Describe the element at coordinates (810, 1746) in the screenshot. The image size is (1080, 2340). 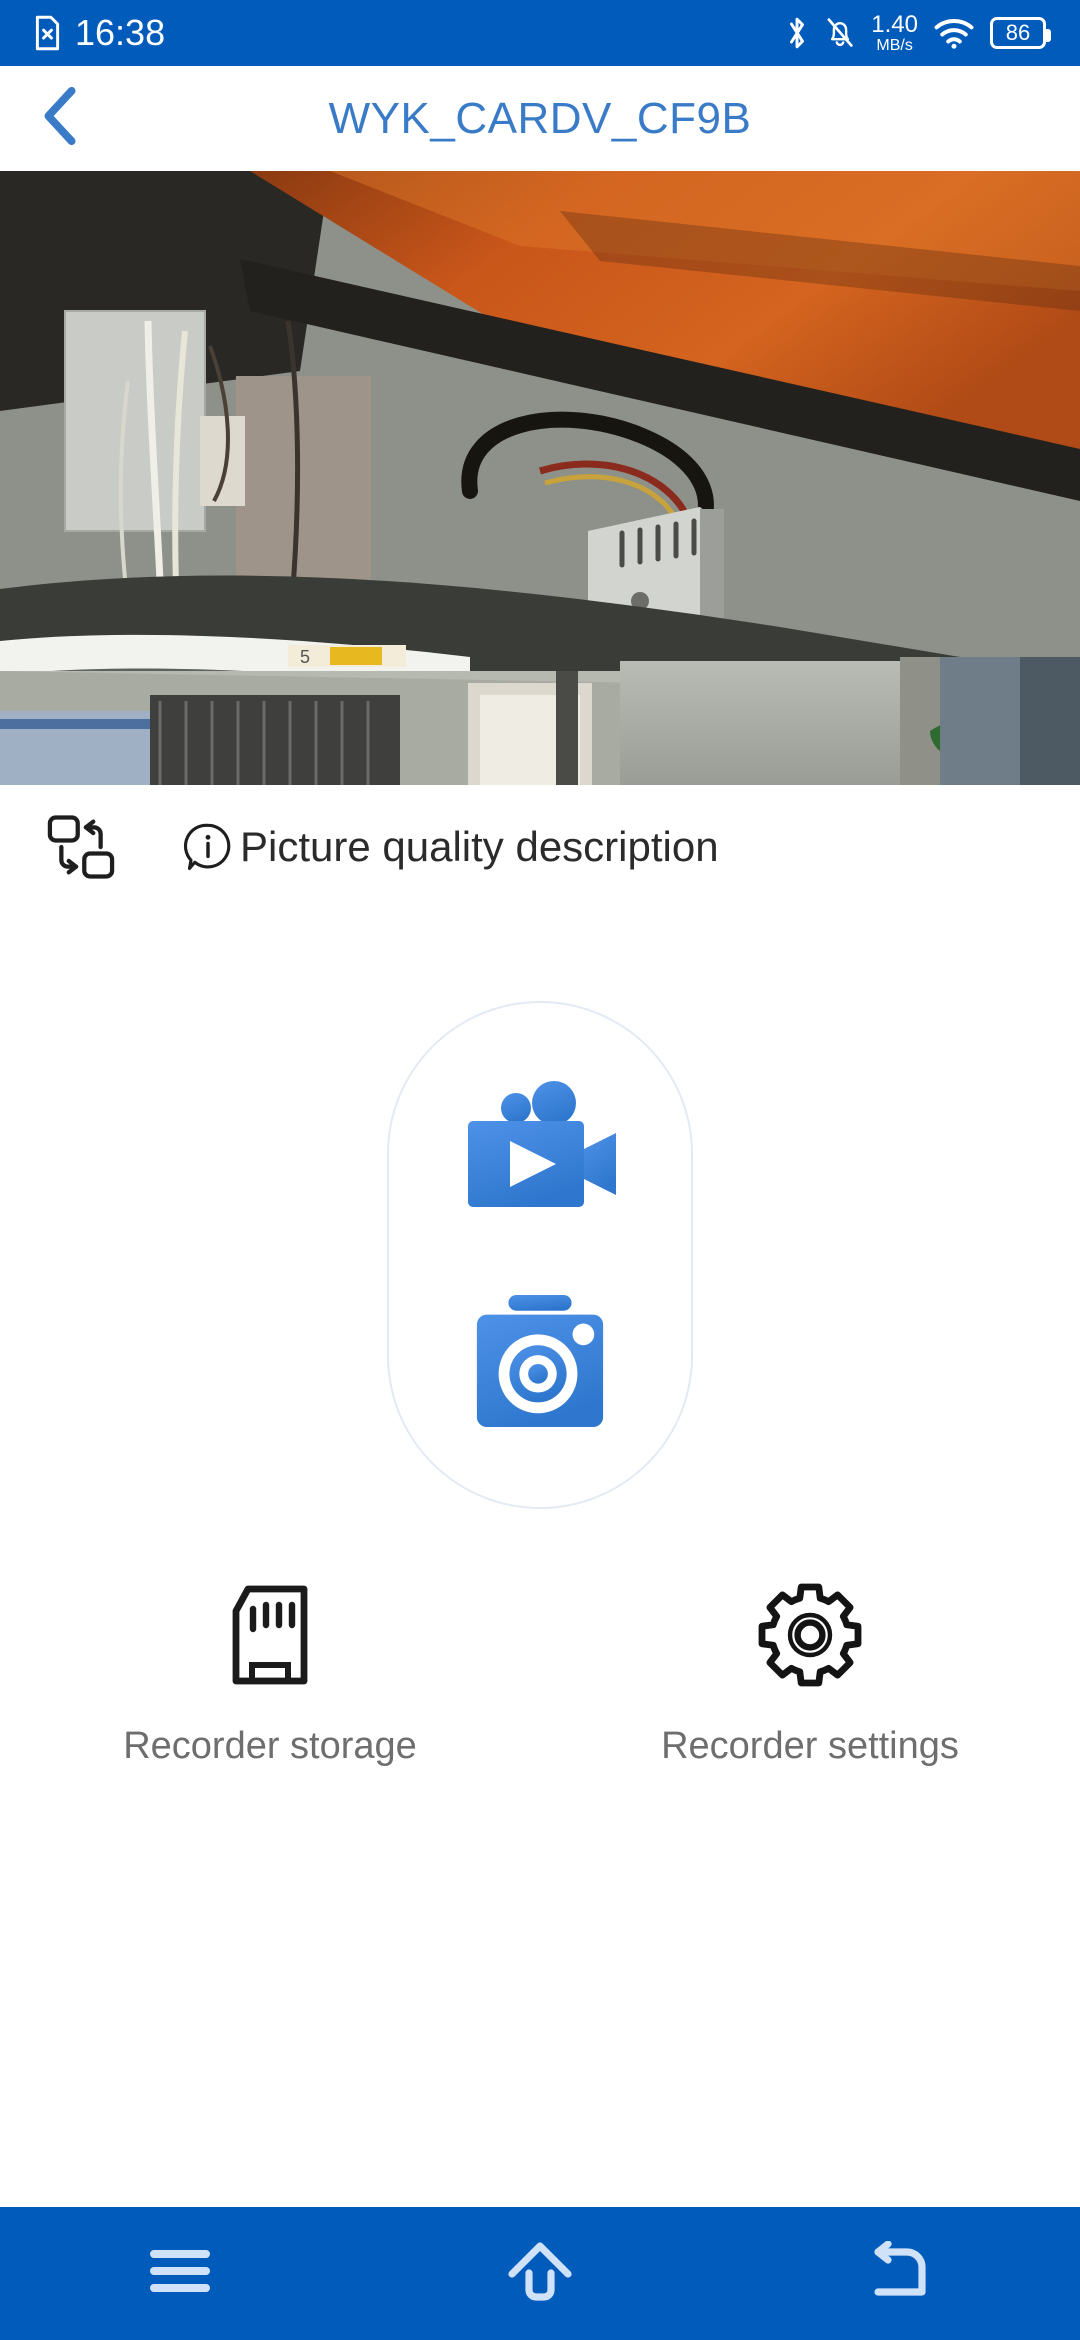
I see `recorder-settings-label: Recorder settings` at that location.